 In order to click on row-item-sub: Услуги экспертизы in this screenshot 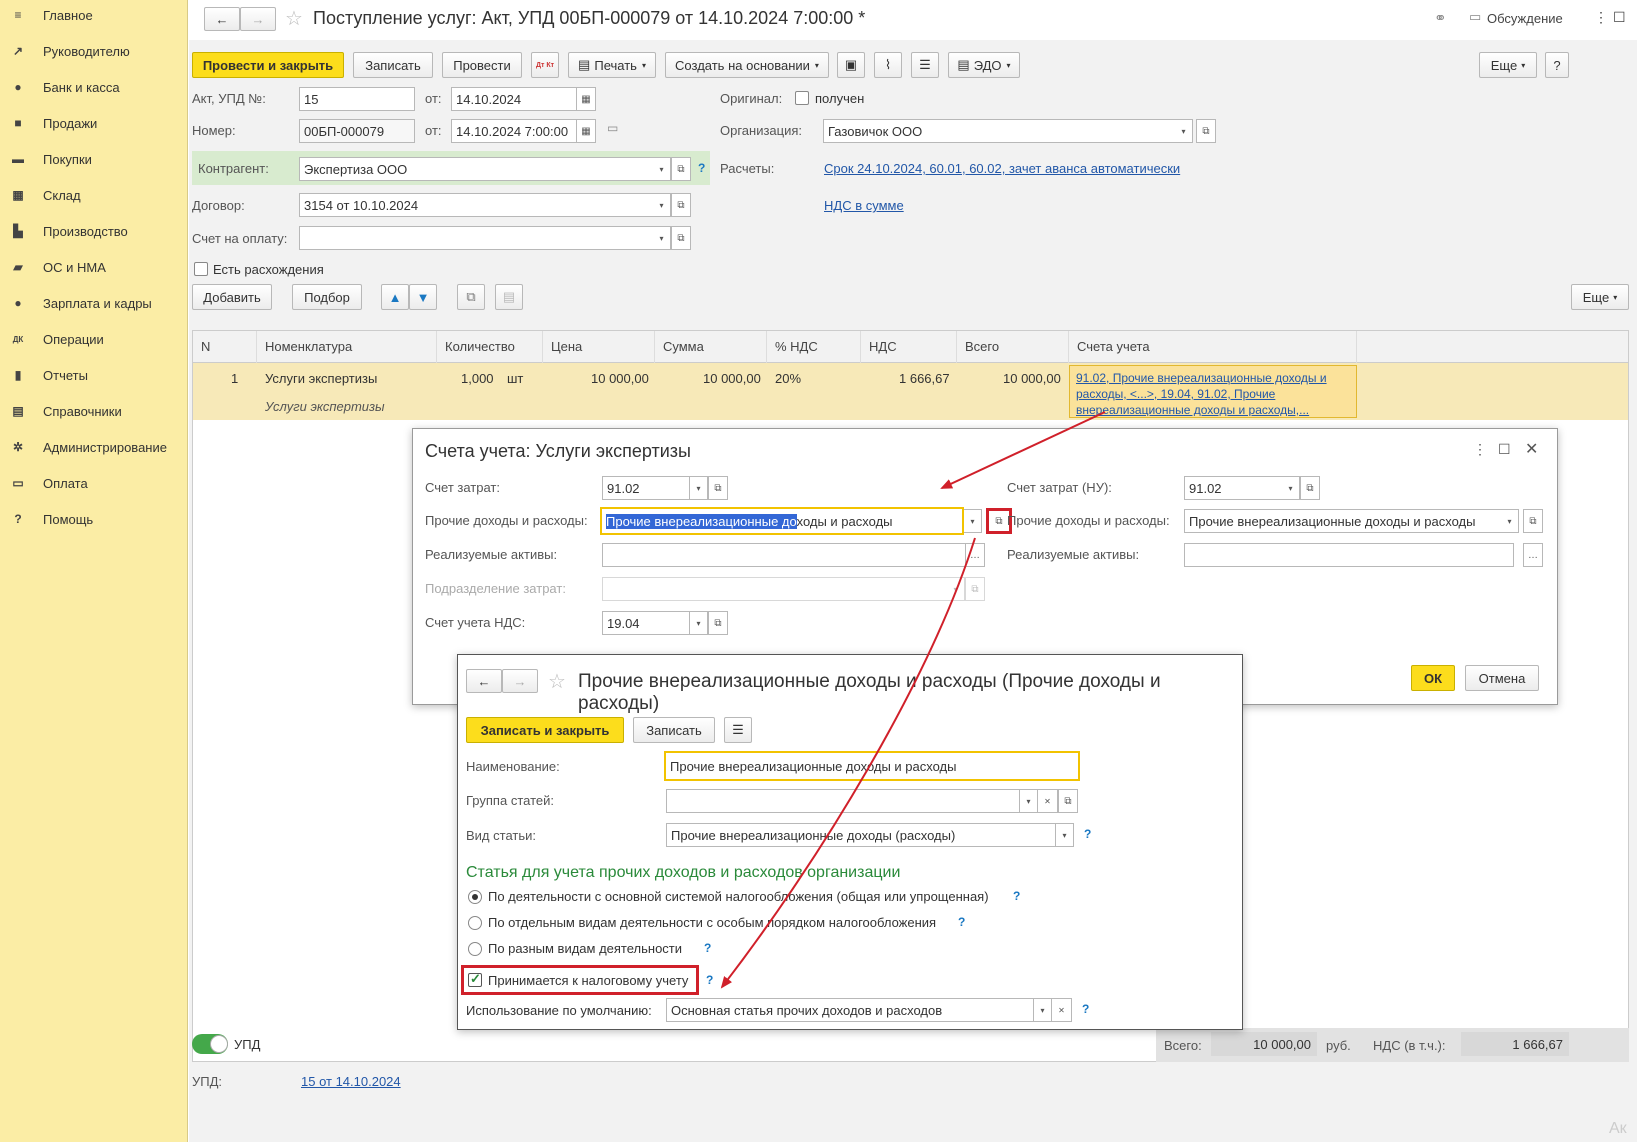, I will do `click(325, 406)`.